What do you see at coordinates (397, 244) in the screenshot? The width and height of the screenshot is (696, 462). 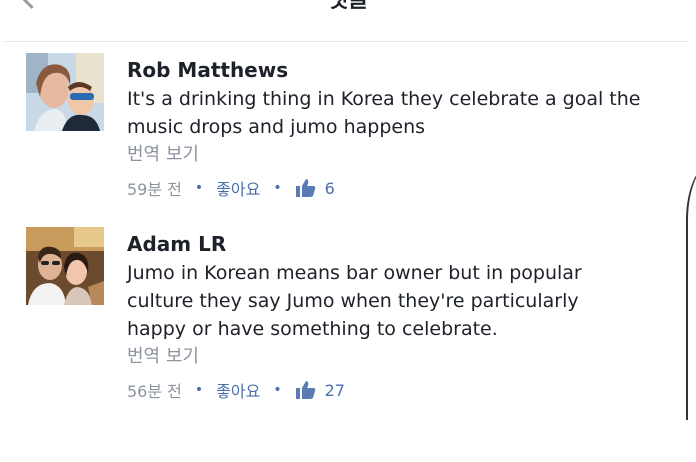 I see `comment-author: Adam LR` at bounding box center [397, 244].